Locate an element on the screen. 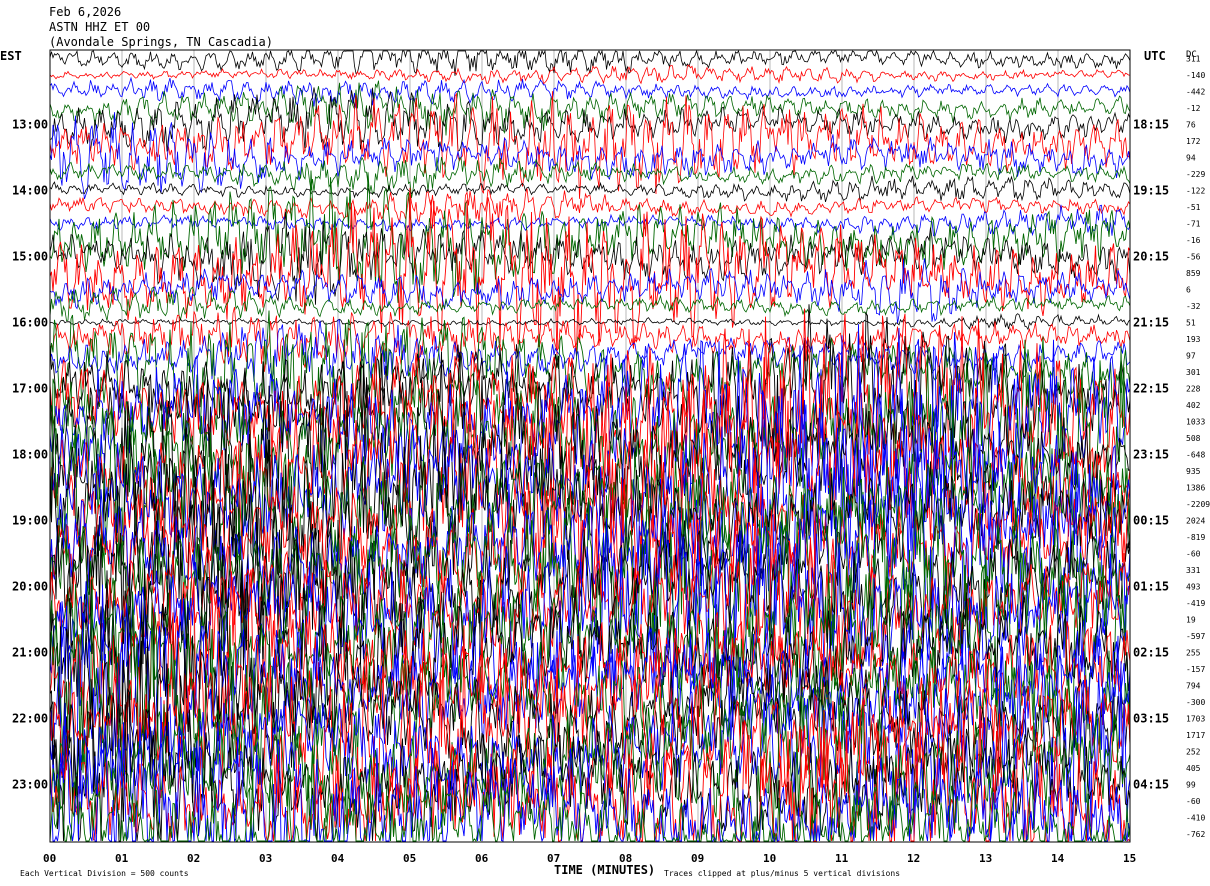 This screenshot has height=886, width=1210. x-tick-label: 00 is located at coordinates (49, 858).